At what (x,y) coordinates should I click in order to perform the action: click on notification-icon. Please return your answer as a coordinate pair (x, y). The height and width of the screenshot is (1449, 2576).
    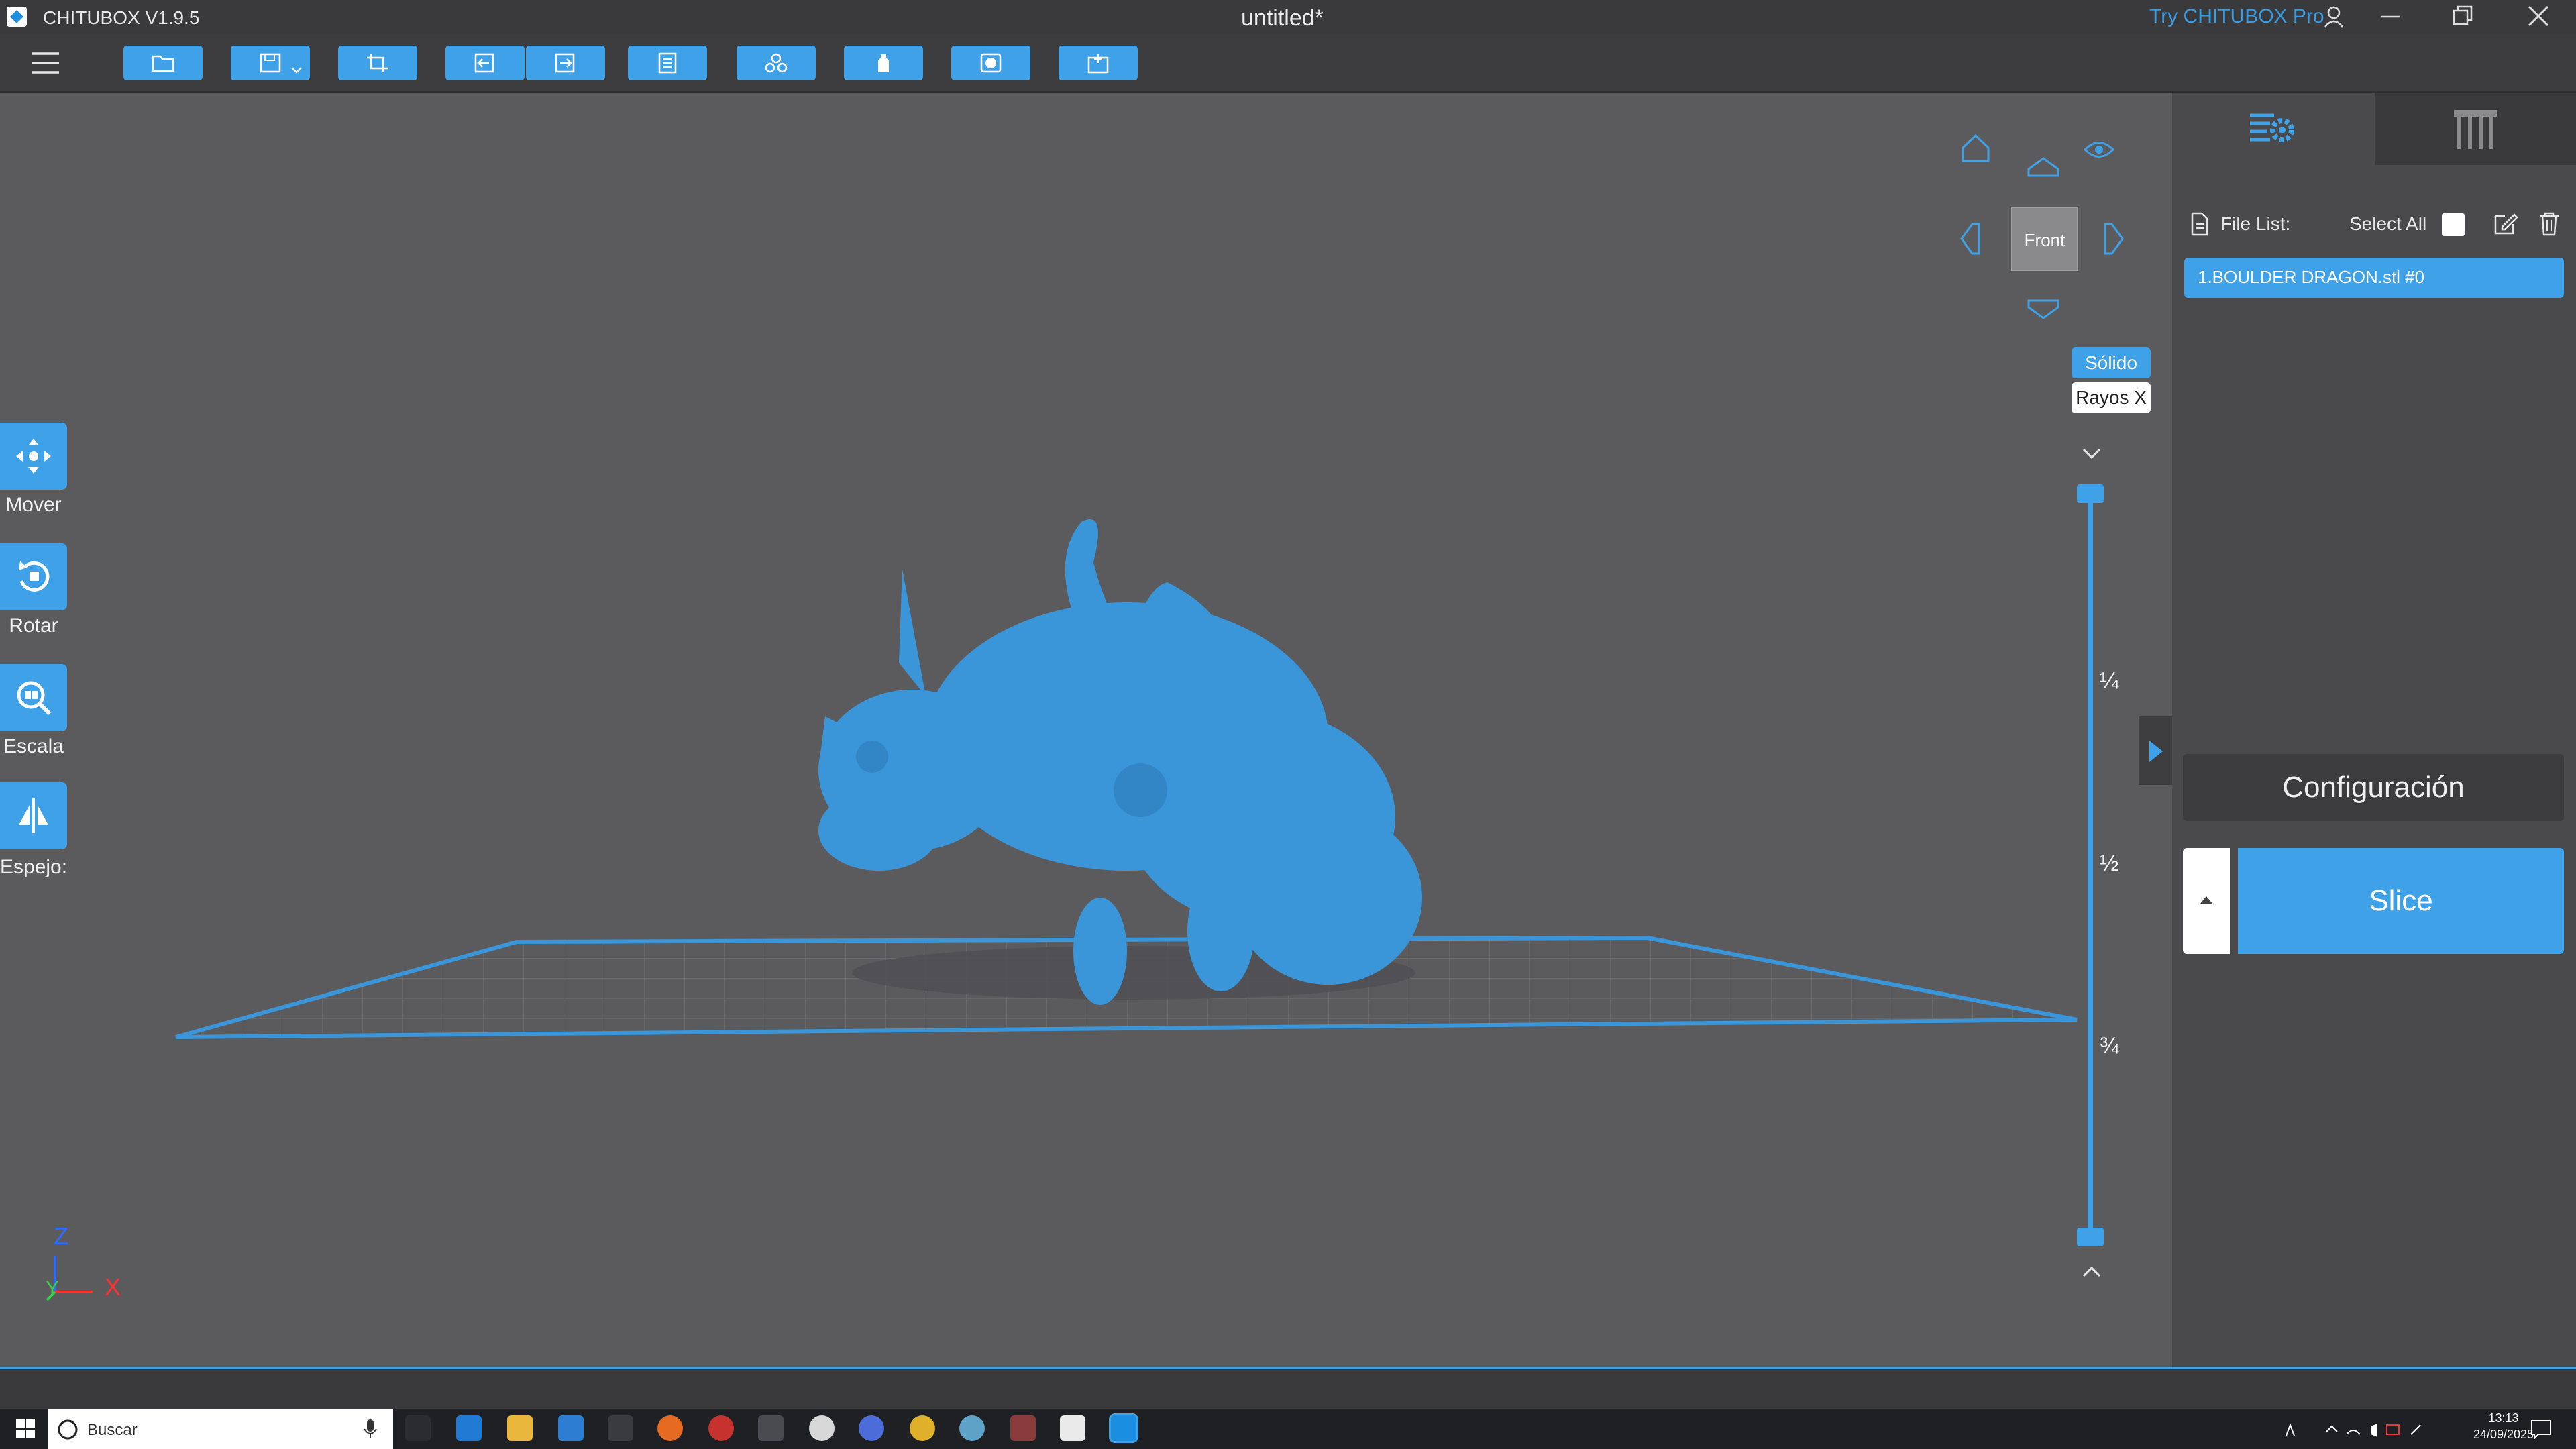
    Looking at the image, I should click on (2541, 1429).